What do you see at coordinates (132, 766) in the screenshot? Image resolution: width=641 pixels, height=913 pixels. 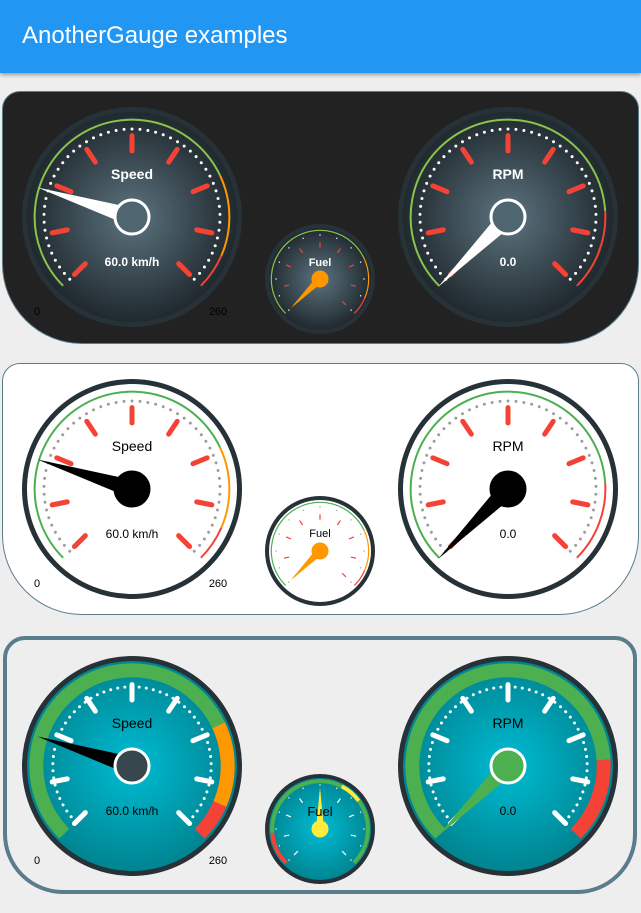 I see `speed-gauge: Speed 60.0 km/h 0 260` at bounding box center [132, 766].